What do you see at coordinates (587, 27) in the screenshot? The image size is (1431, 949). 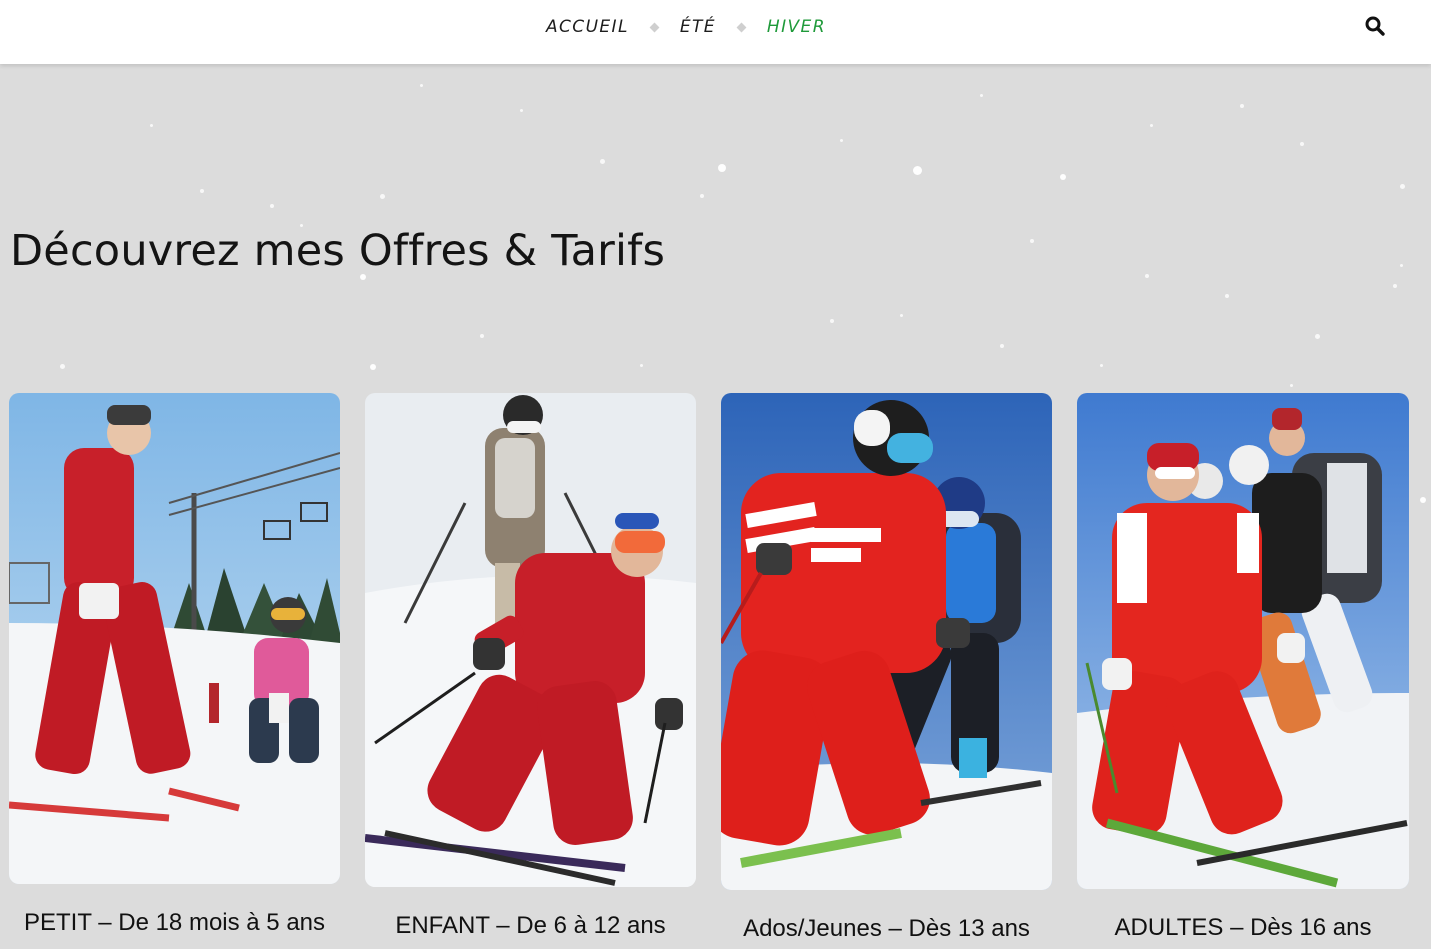 I see `nav-item-accueil: ACCUEIL` at bounding box center [587, 27].